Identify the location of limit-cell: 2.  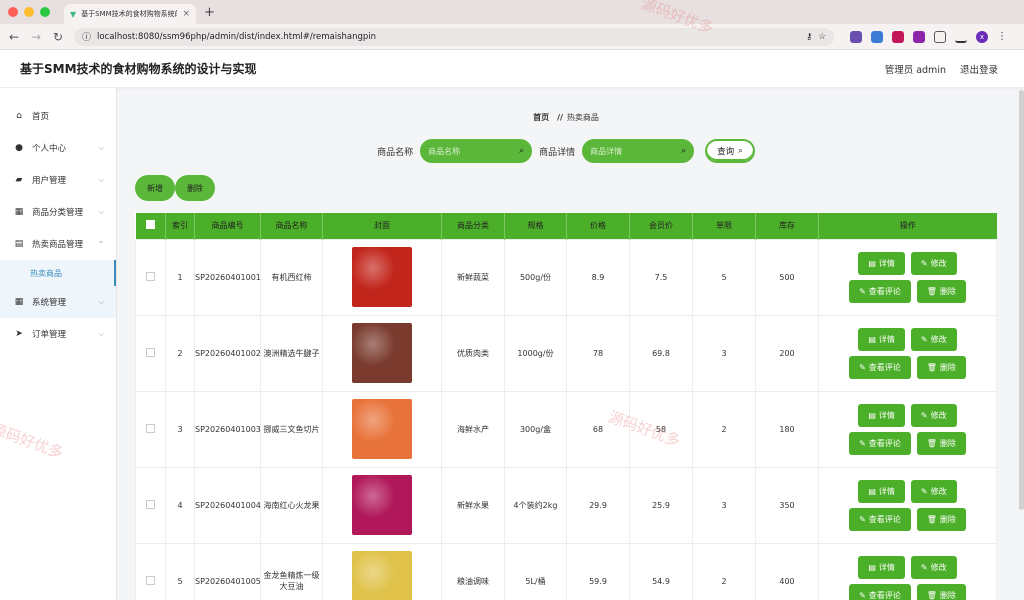
(724, 571).